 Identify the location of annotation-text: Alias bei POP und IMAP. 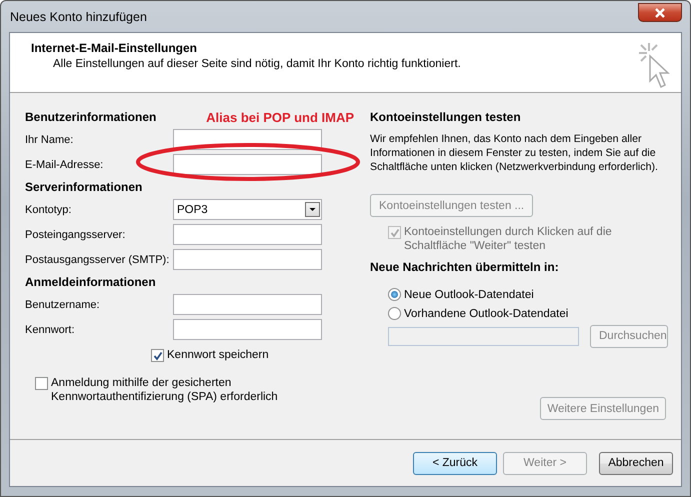
(280, 117).